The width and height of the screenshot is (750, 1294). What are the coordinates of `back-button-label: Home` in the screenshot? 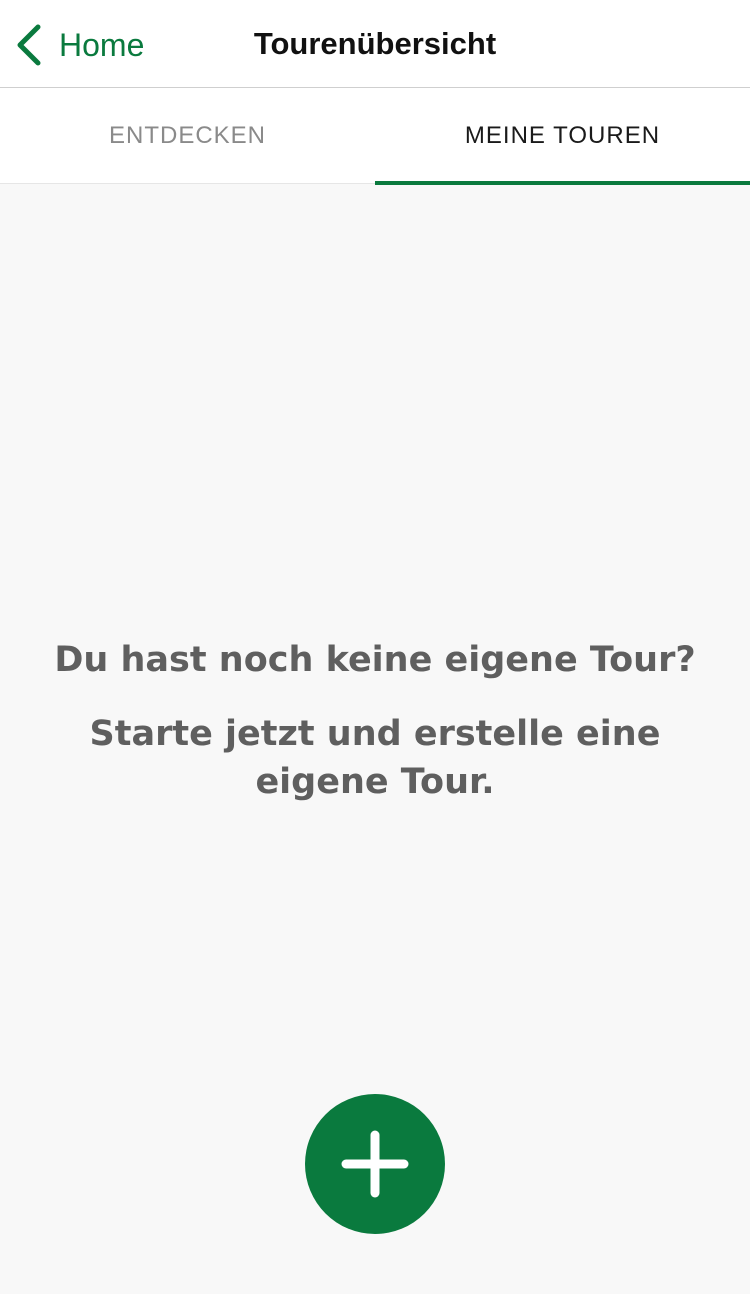 It's located at (102, 45).